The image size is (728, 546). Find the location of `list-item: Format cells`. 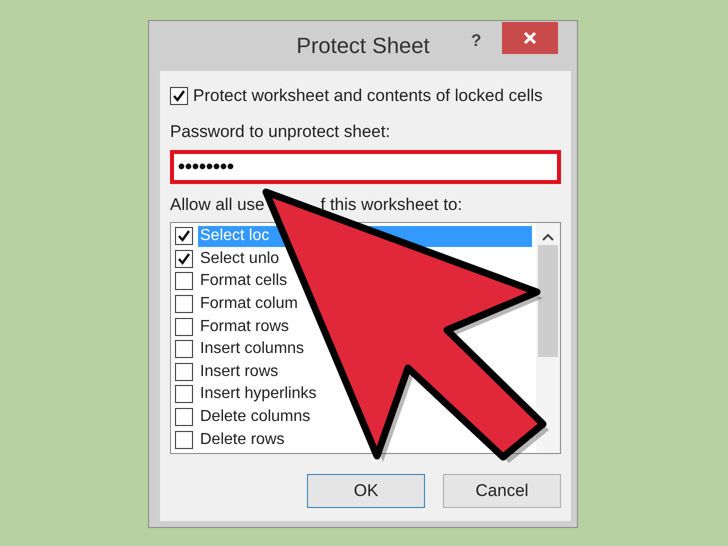

list-item: Format cells is located at coordinates (243, 281).